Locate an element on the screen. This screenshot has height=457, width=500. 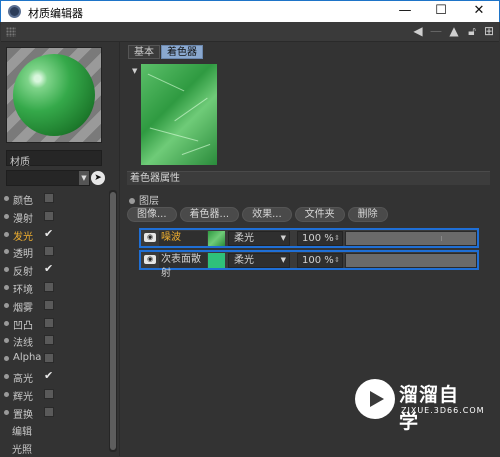
layer-row-noise: ◉ 噪波 柔光 ▼ 100 % ⇕ is located at coordinates (309, 238).